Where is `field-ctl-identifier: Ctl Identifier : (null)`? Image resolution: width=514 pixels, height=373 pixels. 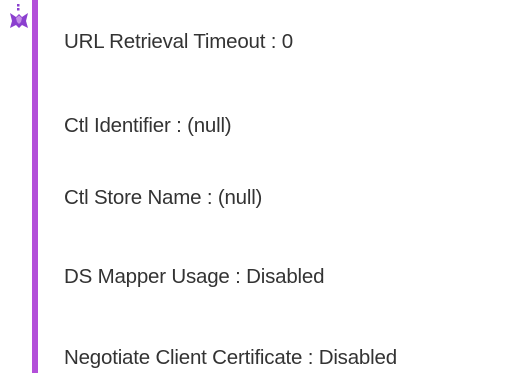 field-ctl-identifier: Ctl Identifier : (null) is located at coordinates (148, 125).